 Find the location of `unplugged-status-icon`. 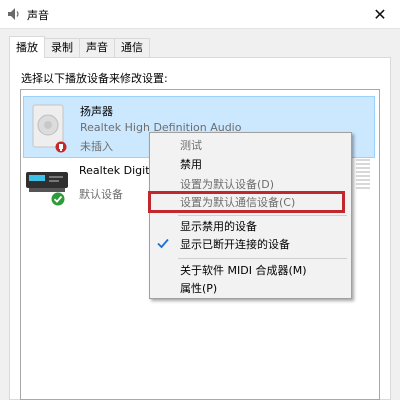

unplugged-status-icon is located at coordinates (61, 147).